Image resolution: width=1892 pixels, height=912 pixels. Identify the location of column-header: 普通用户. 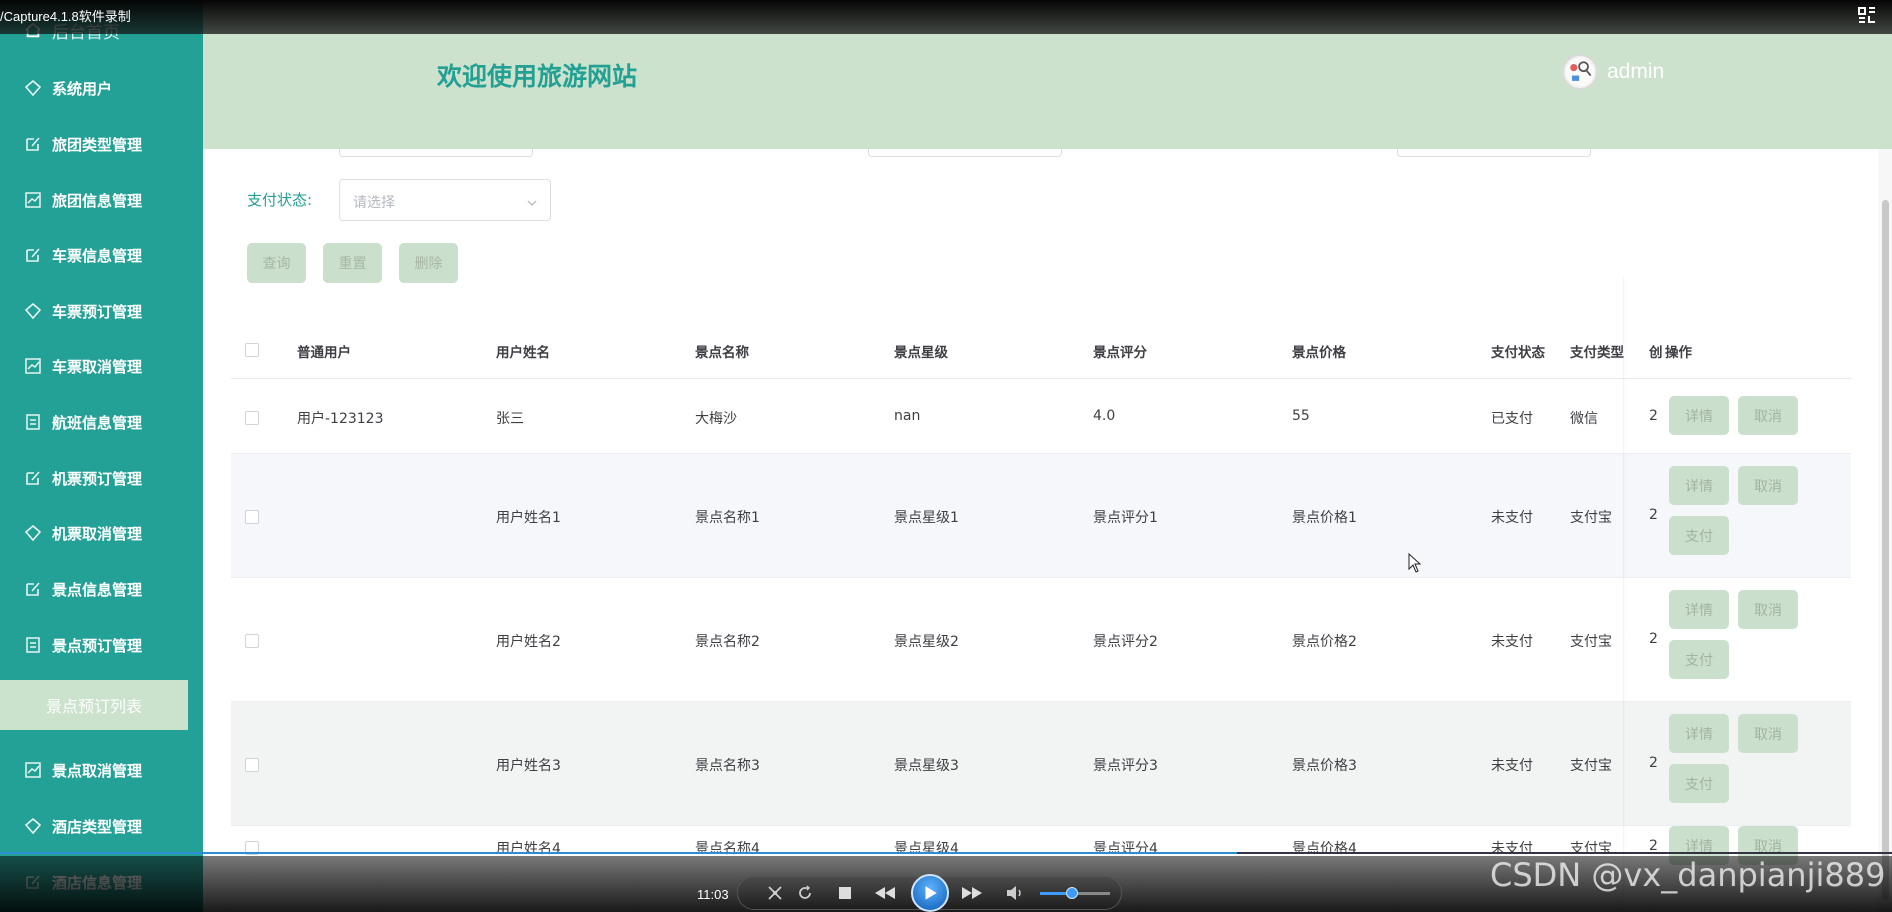
(324, 353).